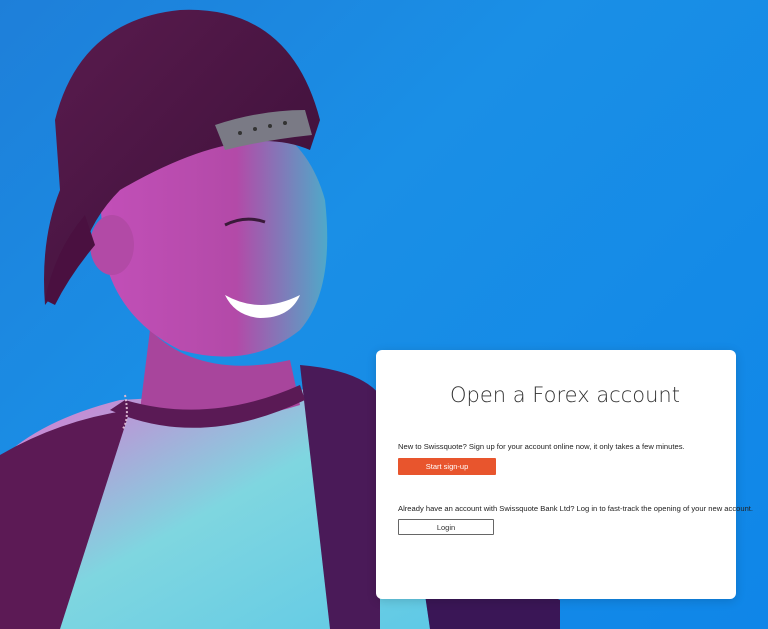 This screenshot has width=768, height=629. What do you see at coordinates (446, 527) in the screenshot?
I see `login-button: Login` at bounding box center [446, 527].